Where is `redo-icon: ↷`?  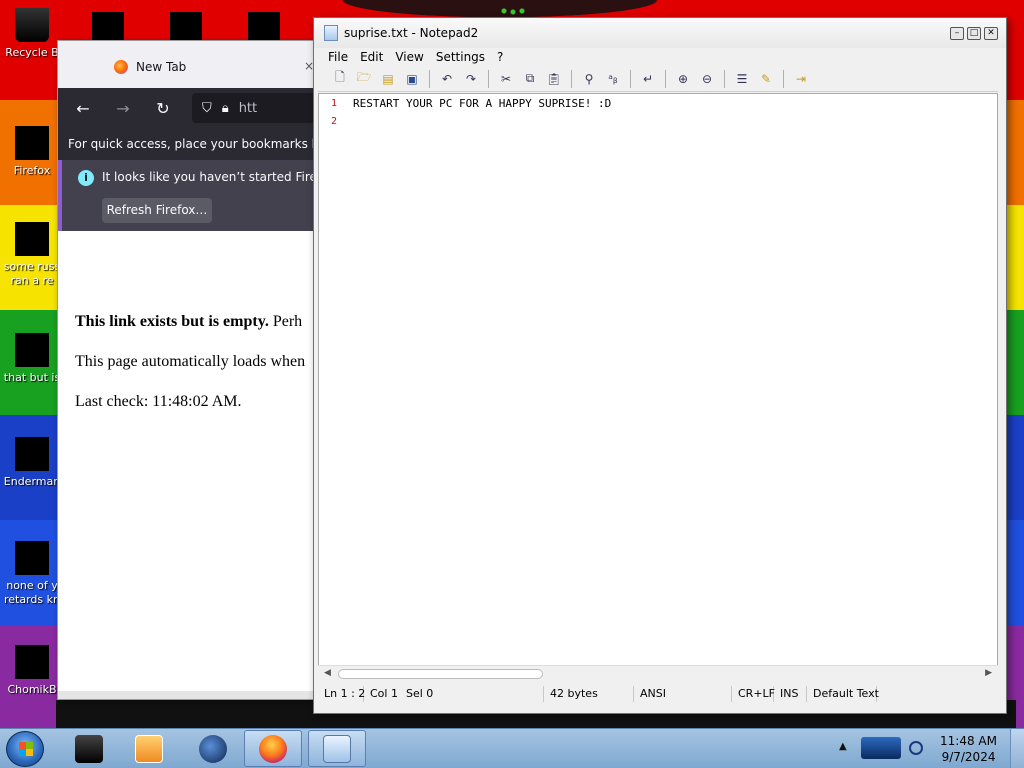
redo-icon: ↷ is located at coordinates (471, 79).